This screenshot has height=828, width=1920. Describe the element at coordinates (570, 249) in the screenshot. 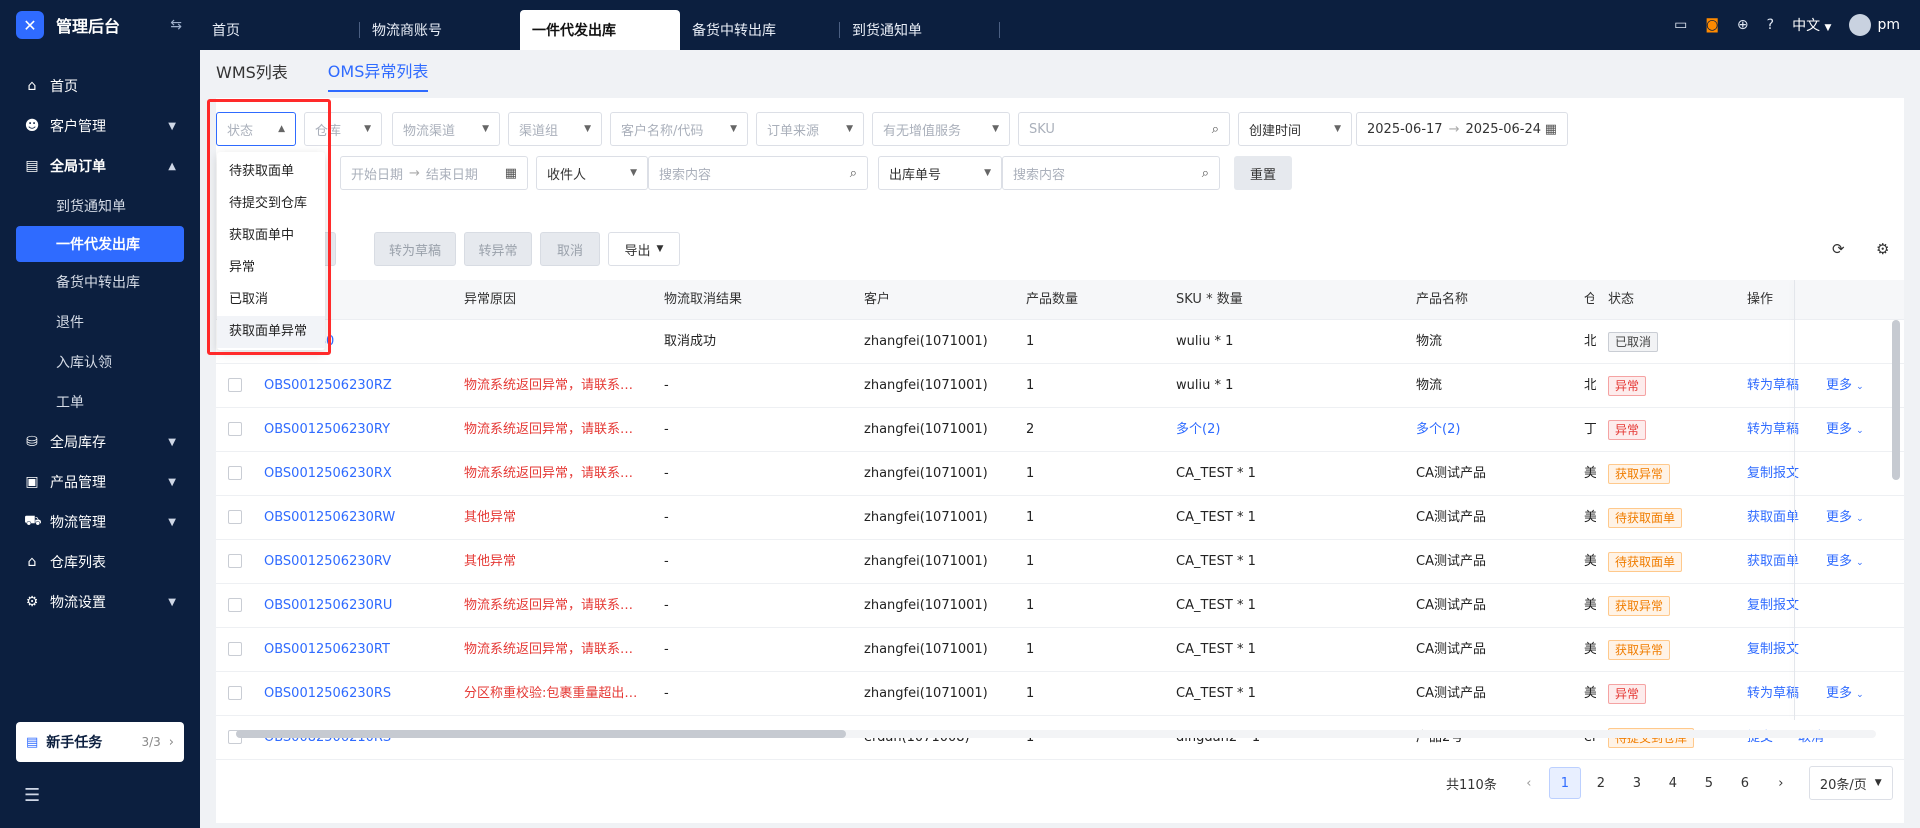

I see `cancel-button: 取消` at that location.